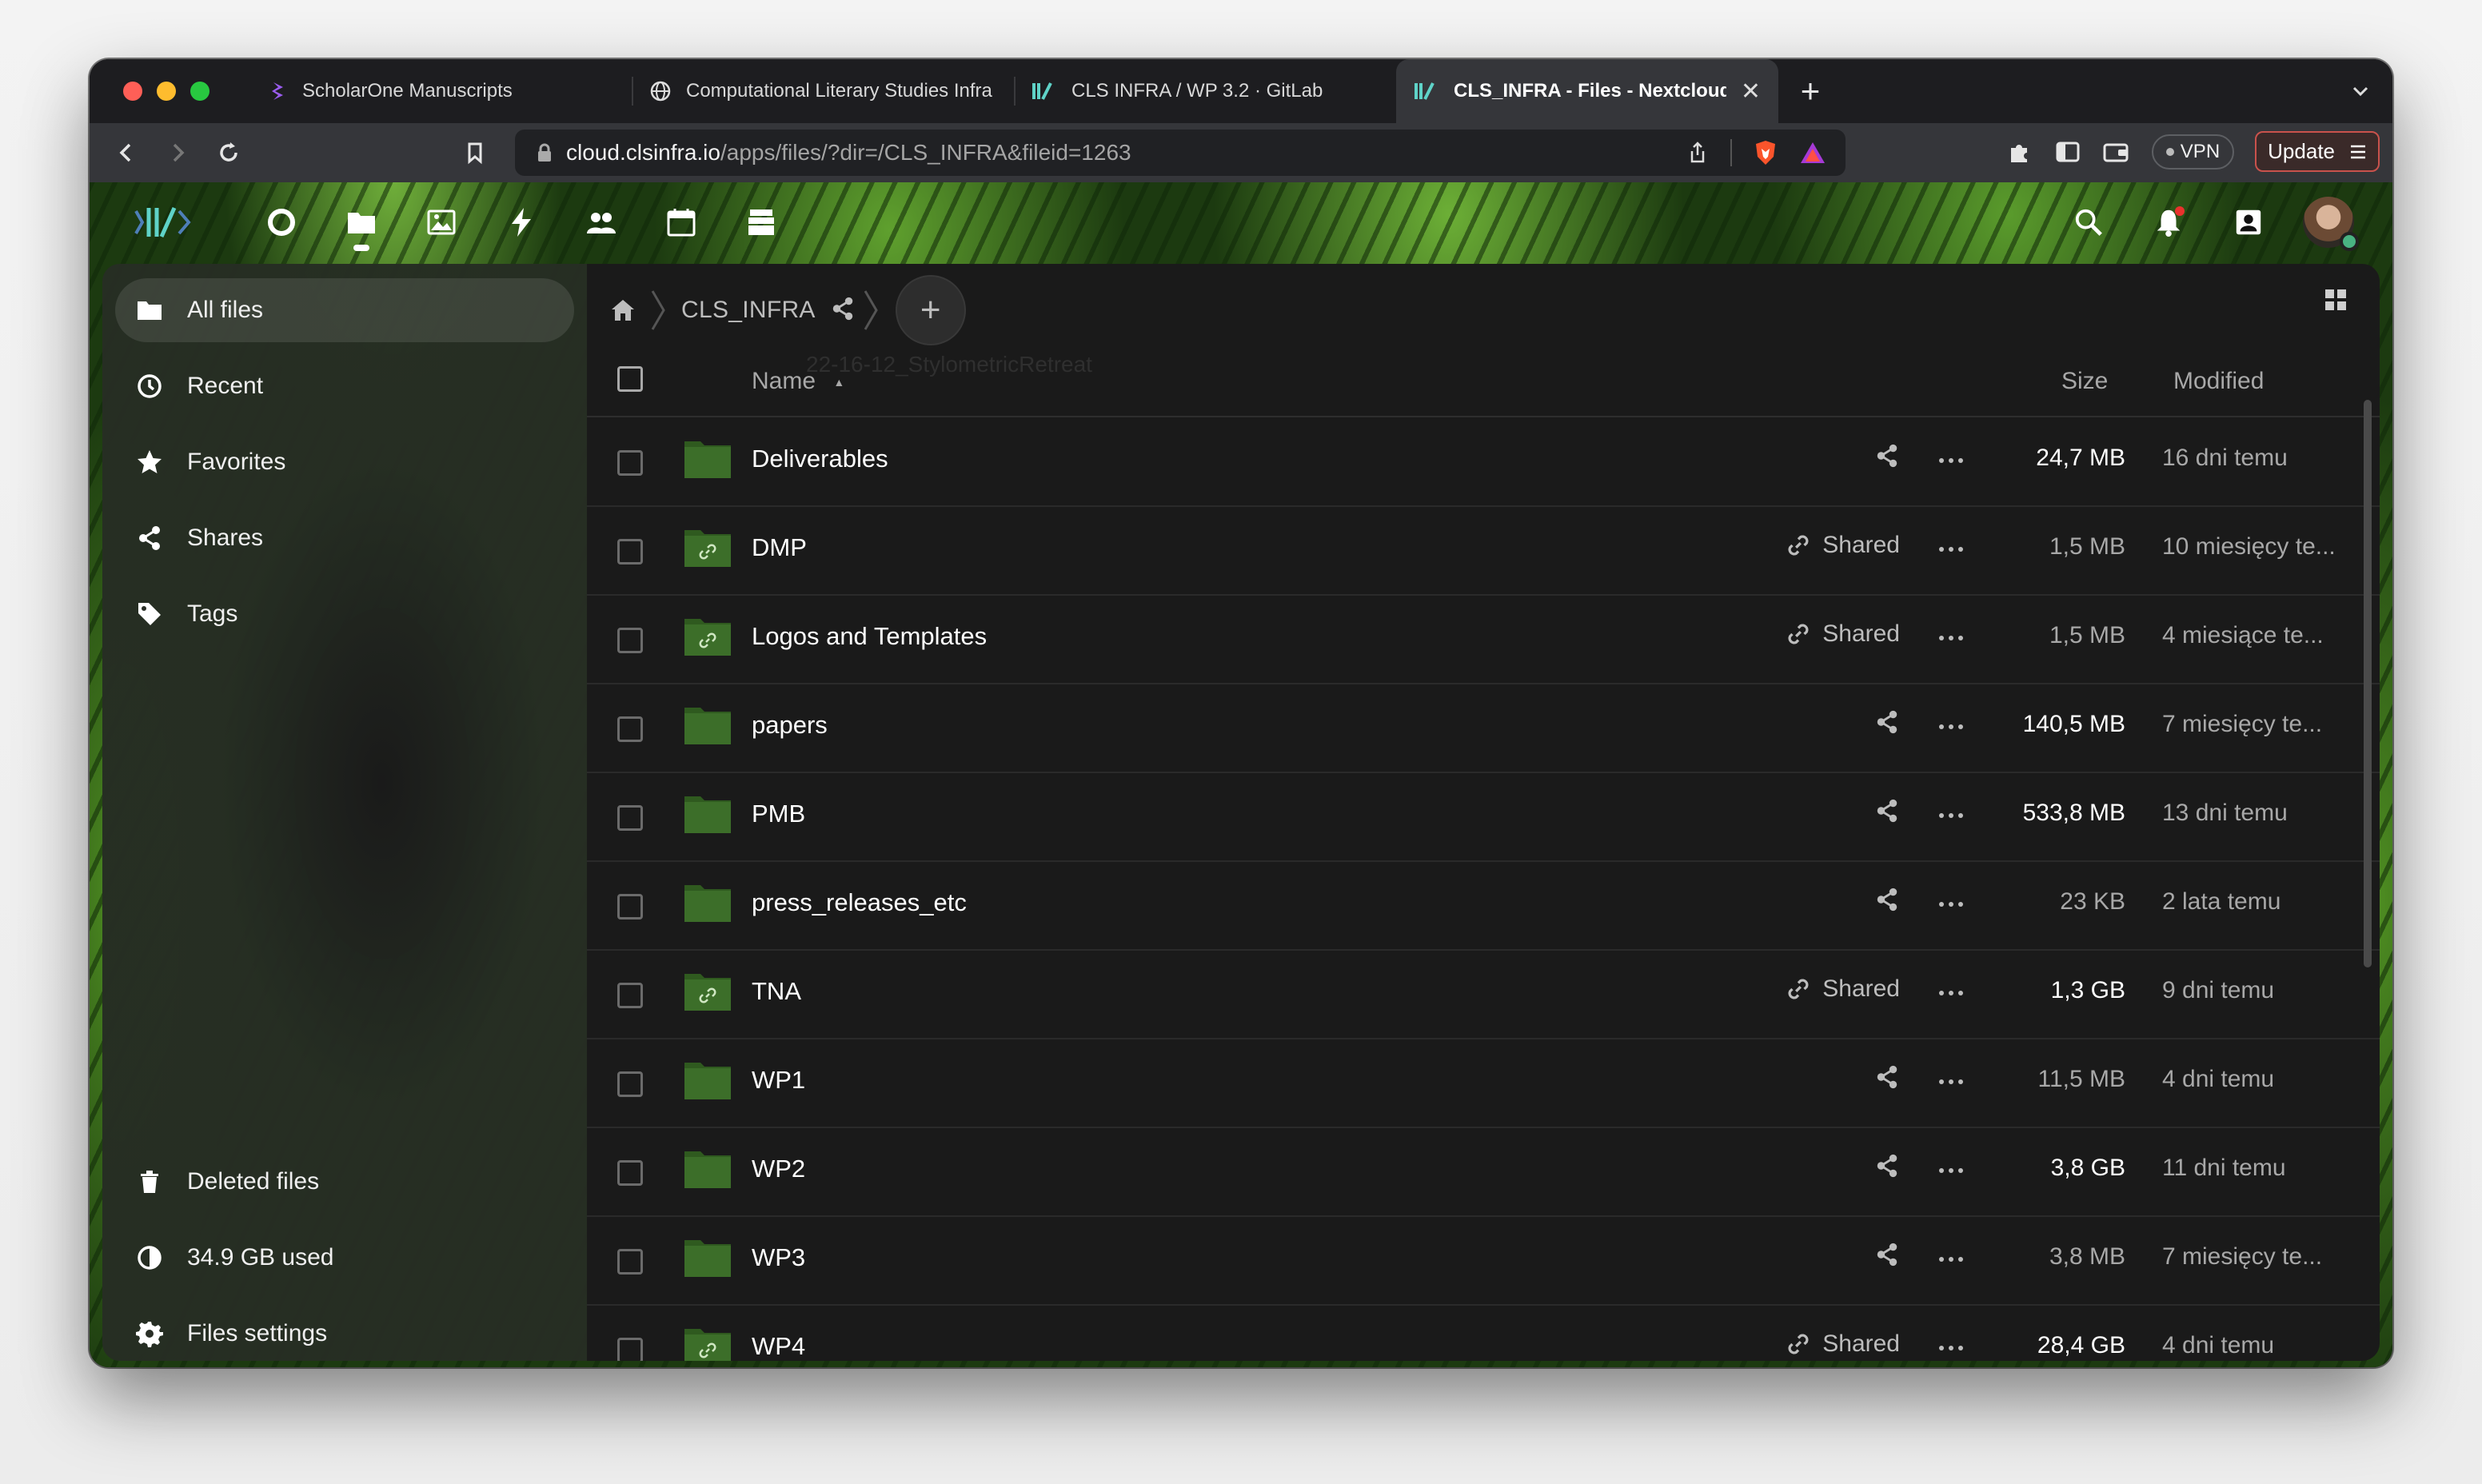 The width and height of the screenshot is (2482, 1484). I want to click on share-page-icon, so click(1698, 153).